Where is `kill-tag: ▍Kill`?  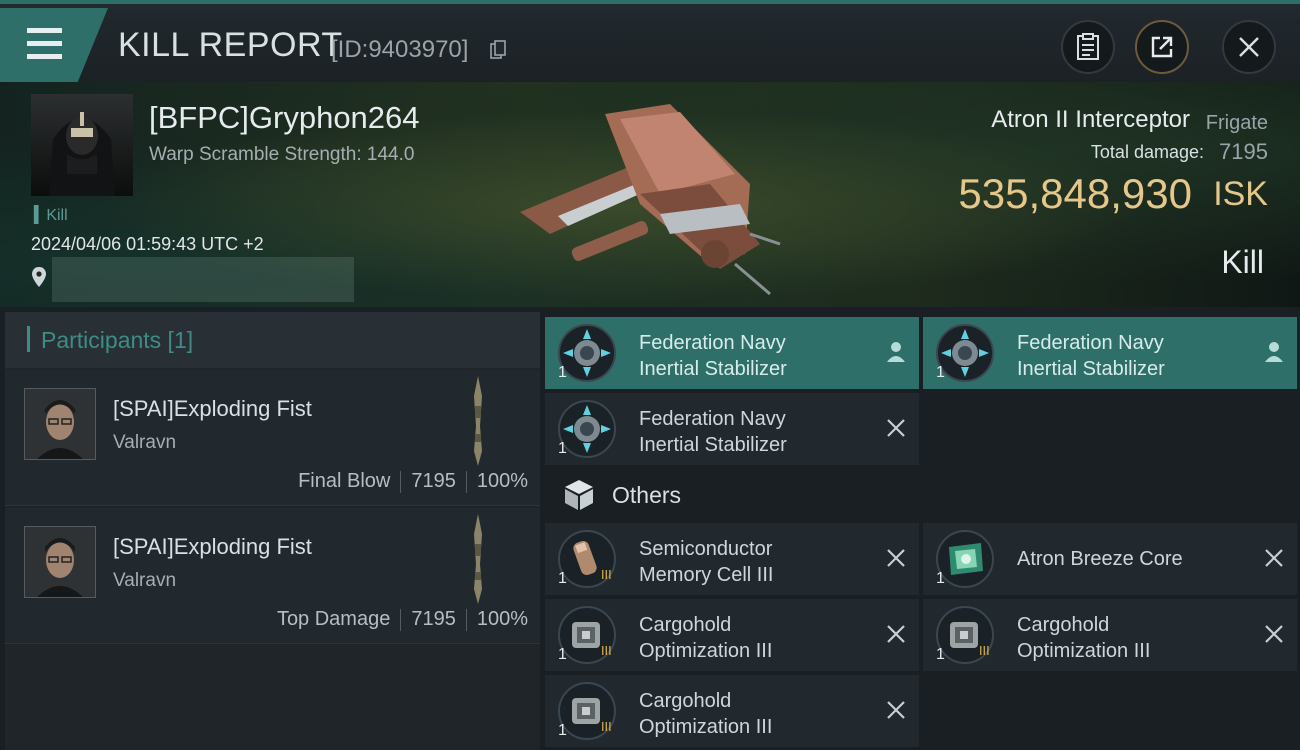 kill-tag: ▍Kill is located at coordinates (51, 215).